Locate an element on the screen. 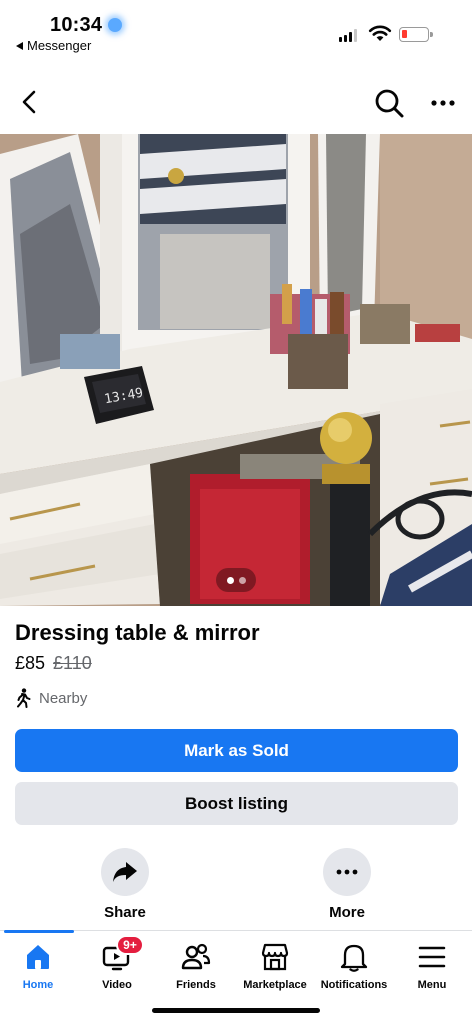  home-icon is located at coordinates (38, 957).